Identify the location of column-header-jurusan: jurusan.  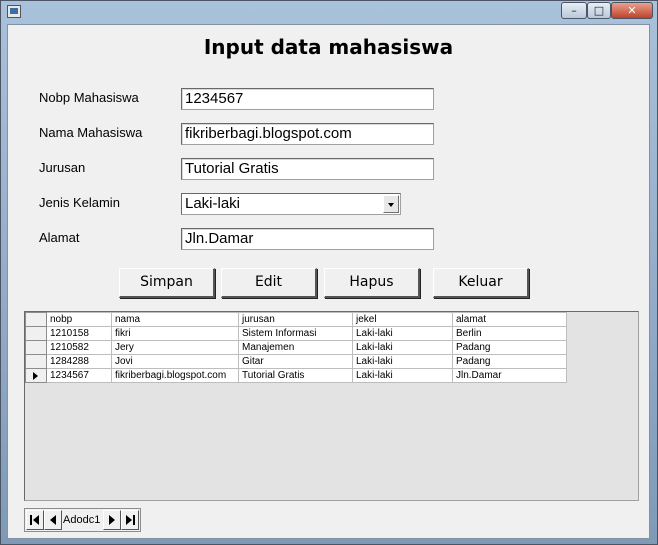
(295, 319).